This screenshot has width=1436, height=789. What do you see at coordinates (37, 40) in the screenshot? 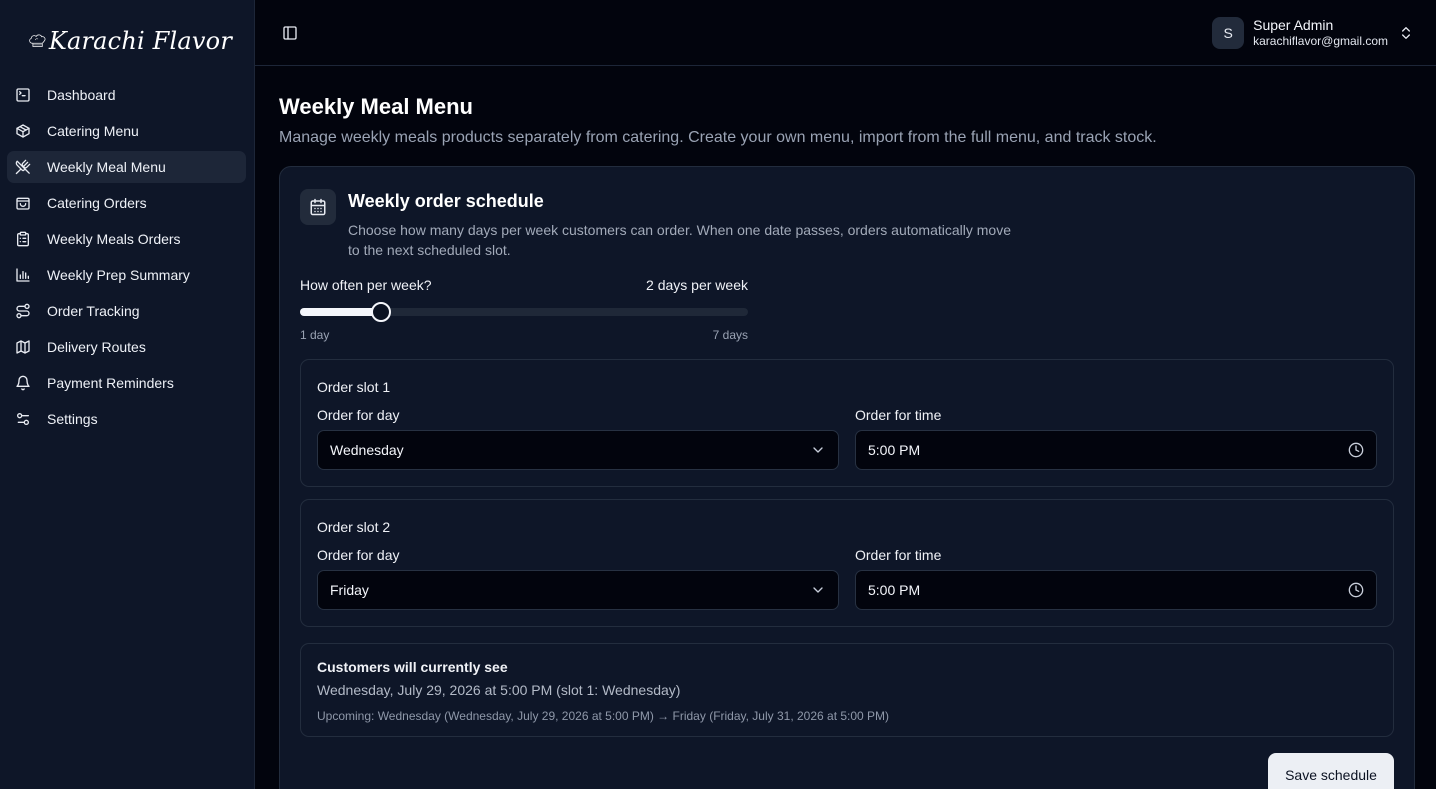
I see `chef-hat-icon` at bounding box center [37, 40].